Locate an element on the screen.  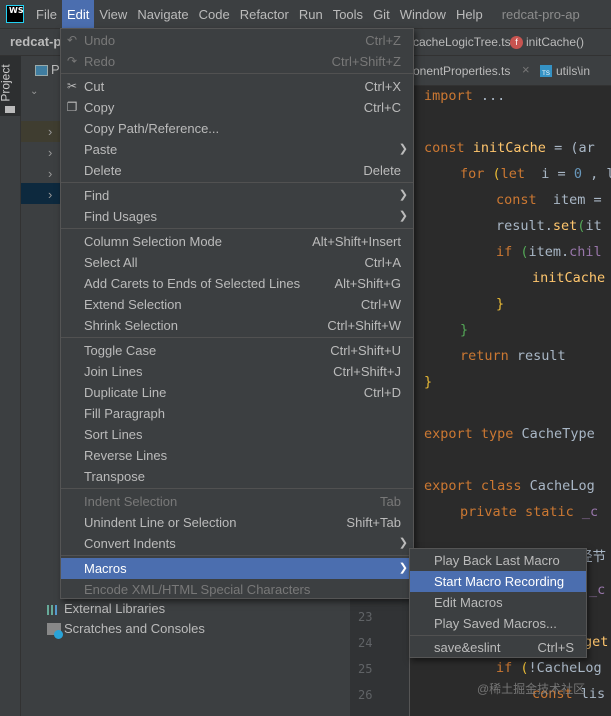
menu-item-label: Find Usages is located at coordinates (120, 216).